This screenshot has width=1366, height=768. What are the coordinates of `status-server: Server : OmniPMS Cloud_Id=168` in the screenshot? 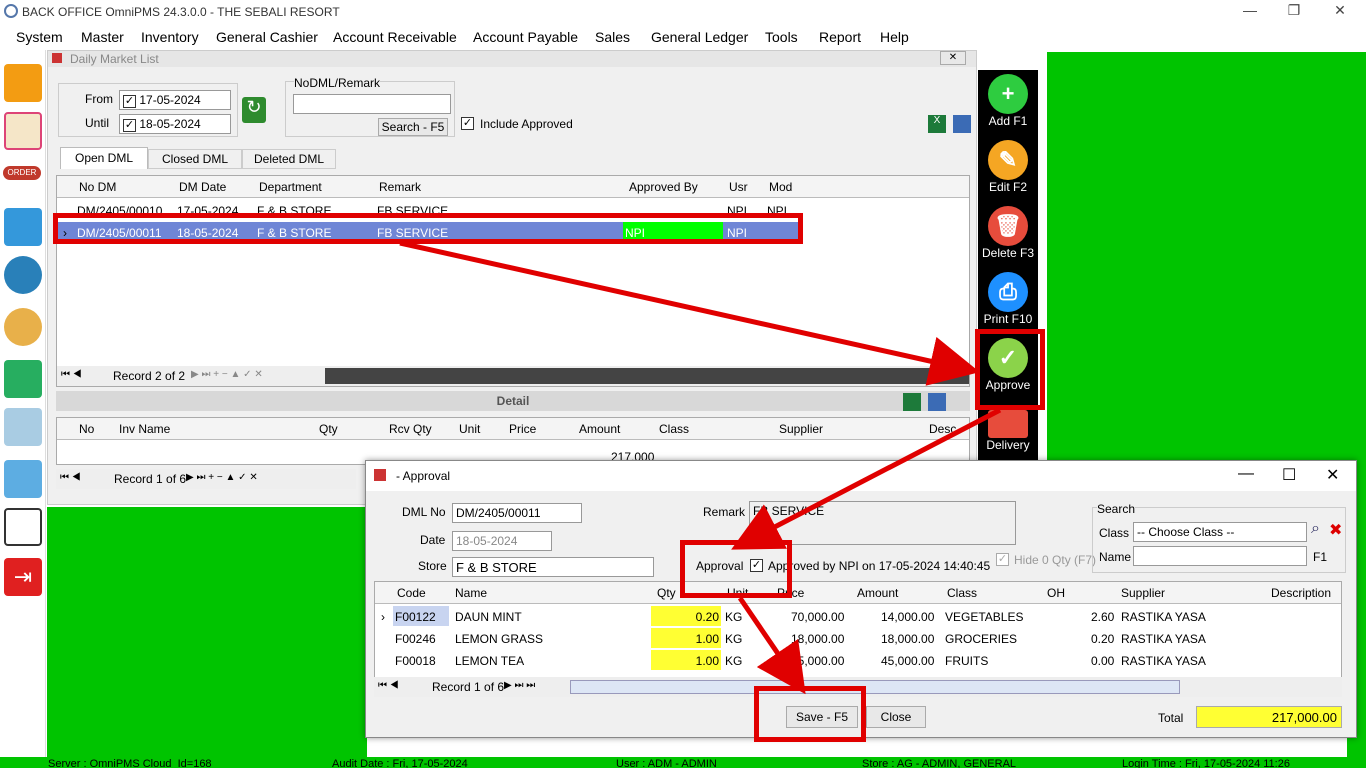 It's located at (130, 763).